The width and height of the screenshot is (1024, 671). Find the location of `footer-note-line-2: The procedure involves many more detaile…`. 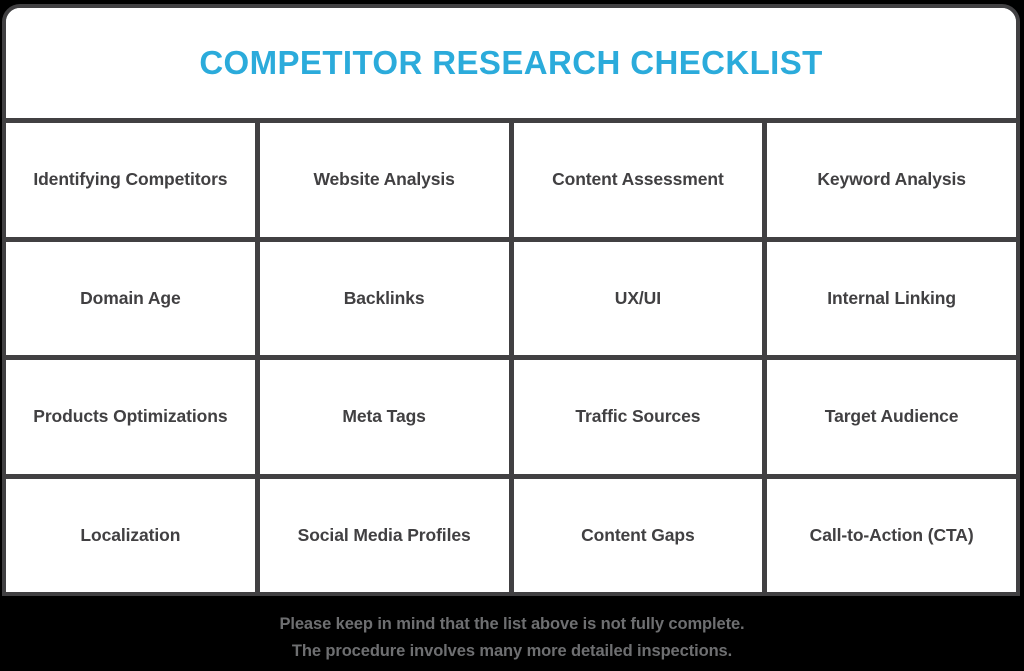

footer-note-line-2: The procedure involves many more detaile… is located at coordinates (512, 650).